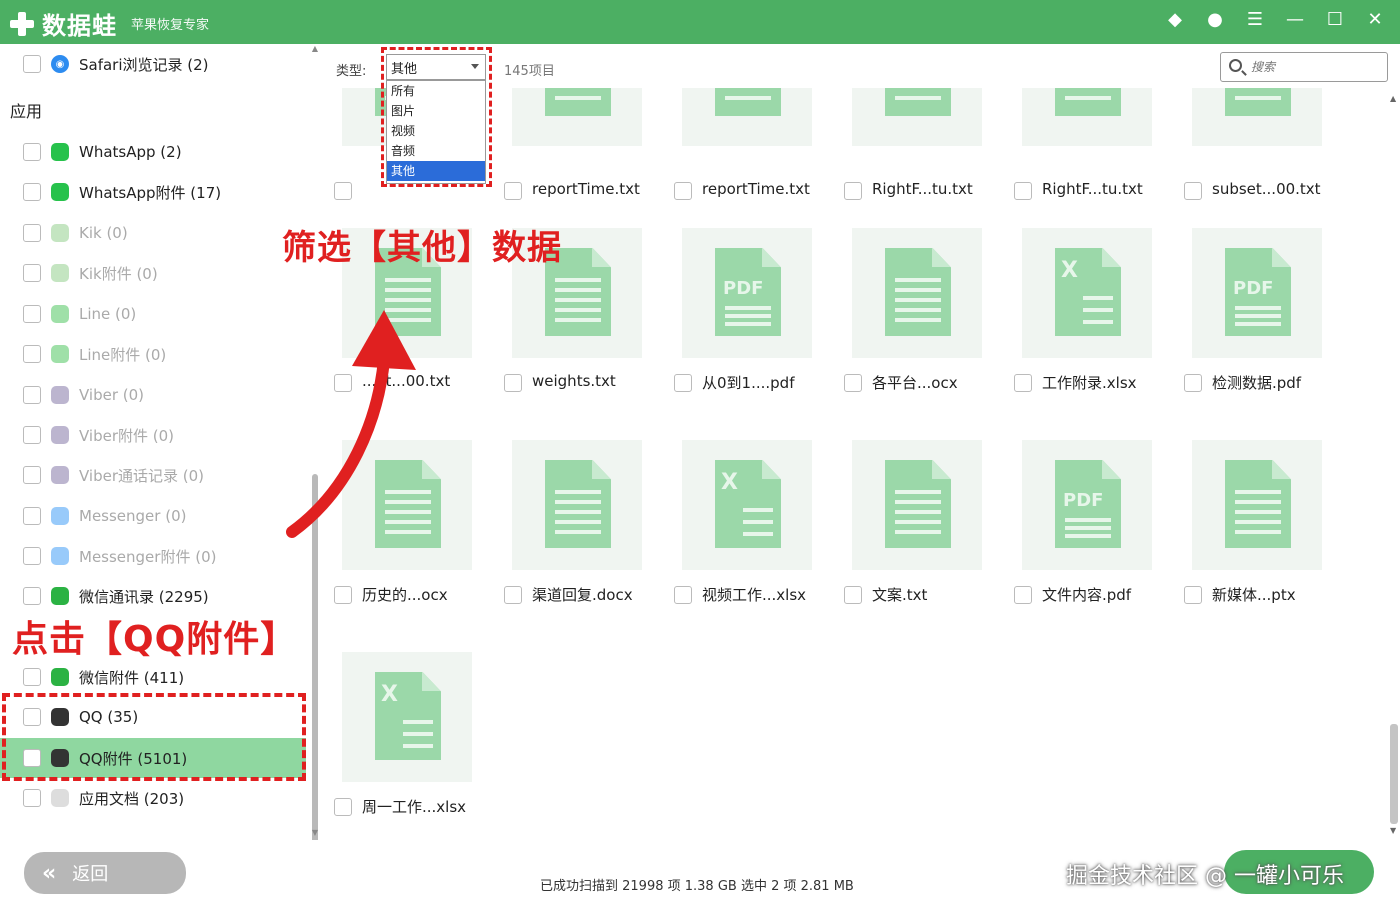 The height and width of the screenshot is (910, 1400). I want to click on sidebar-item-label: Kik附件 (0), so click(118, 273).